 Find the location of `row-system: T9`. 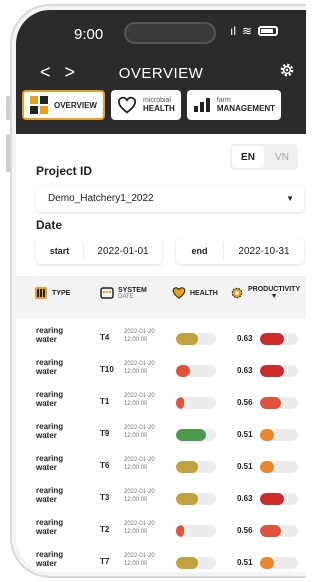

row-system: T9 is located at coordinates (105, 433).